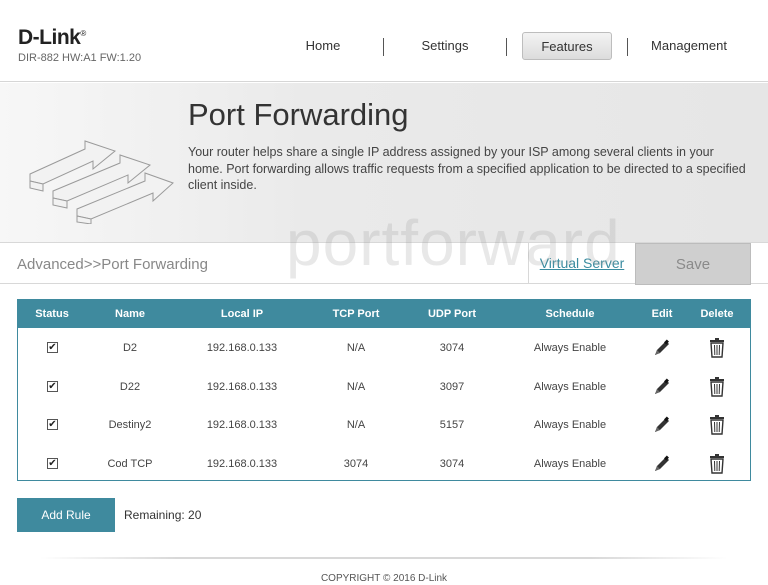  I want to click on table-row: ✔ D22 192.168.0.133 N/A 3097 Always Enable, so click(384, 387).